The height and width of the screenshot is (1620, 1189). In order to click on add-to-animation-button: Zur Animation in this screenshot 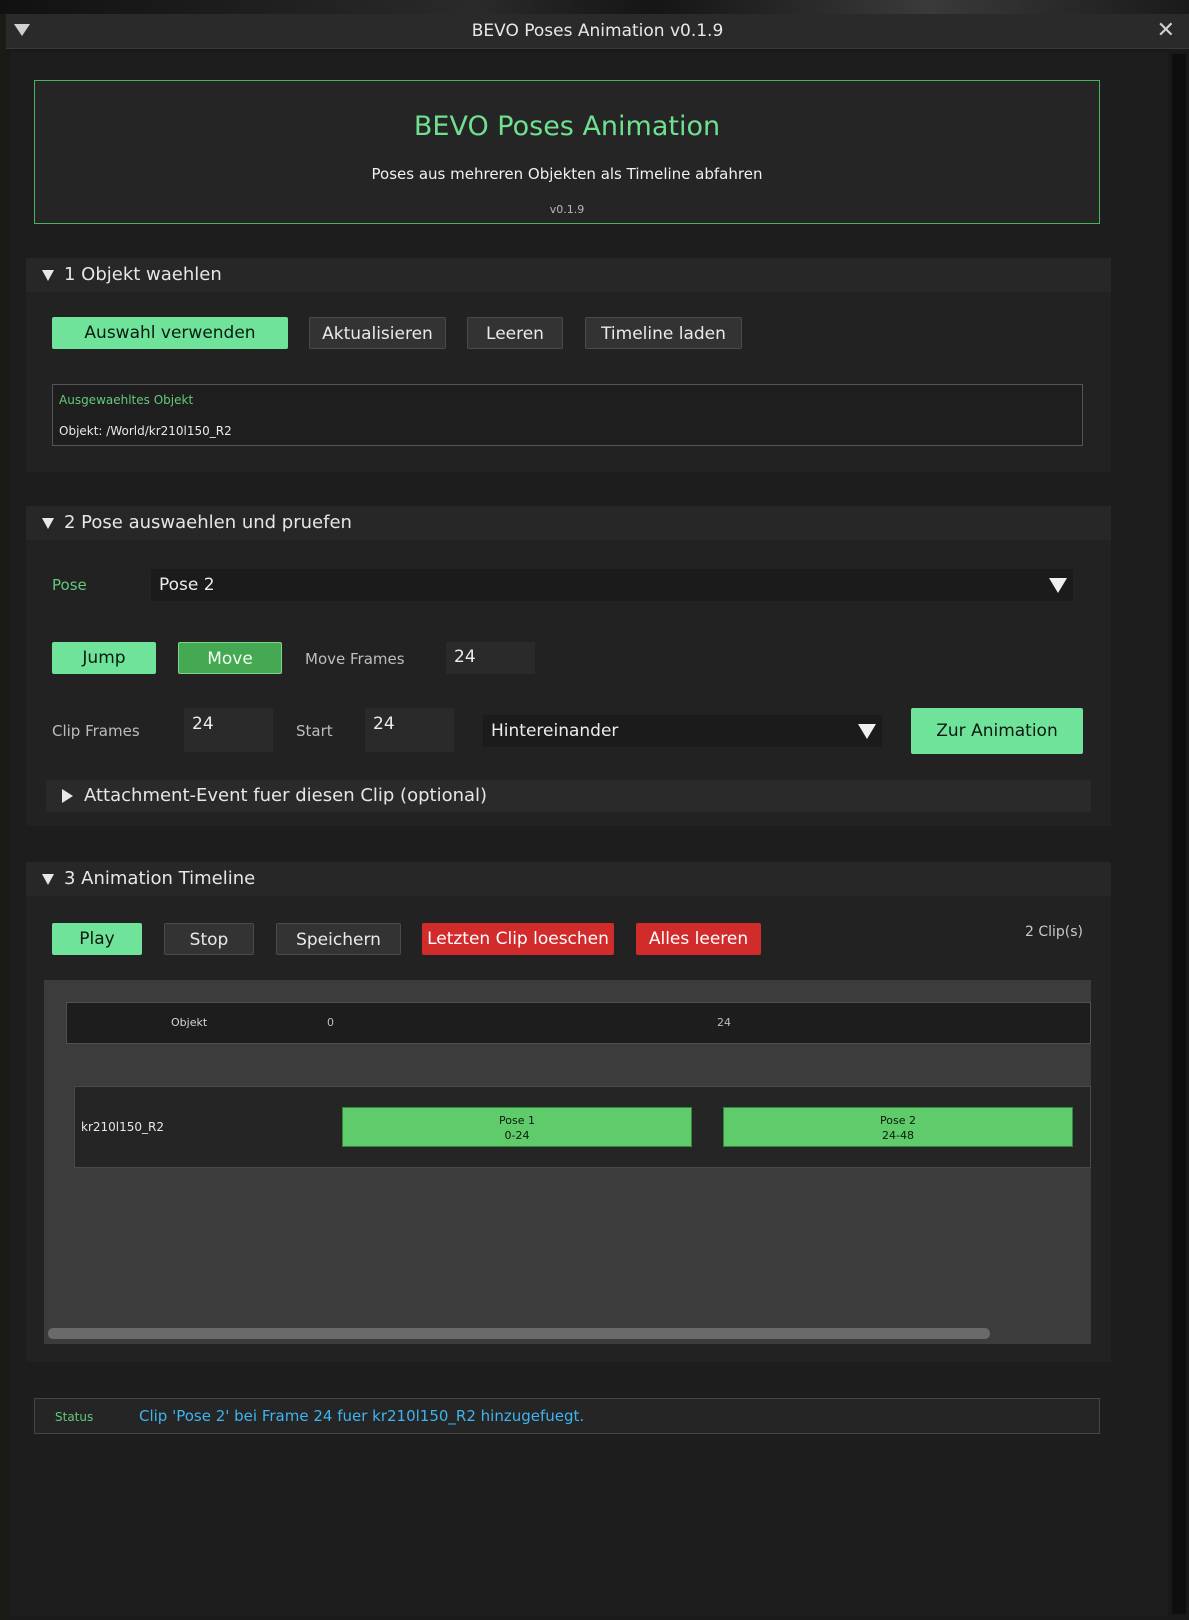, I will do `click(997, 731)`.